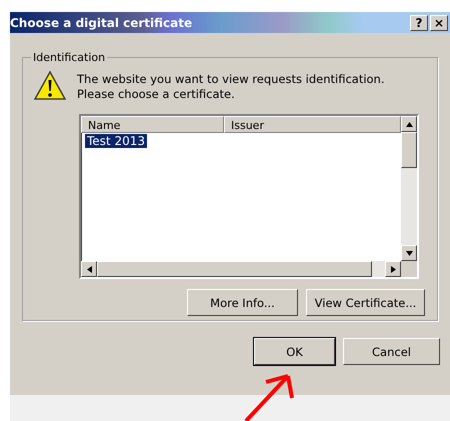 The height and width of the screenshot is (421, 450). Describe the element at coordinates (409, 269) in the screenshot. I see `scrollbar-corner` at that location.